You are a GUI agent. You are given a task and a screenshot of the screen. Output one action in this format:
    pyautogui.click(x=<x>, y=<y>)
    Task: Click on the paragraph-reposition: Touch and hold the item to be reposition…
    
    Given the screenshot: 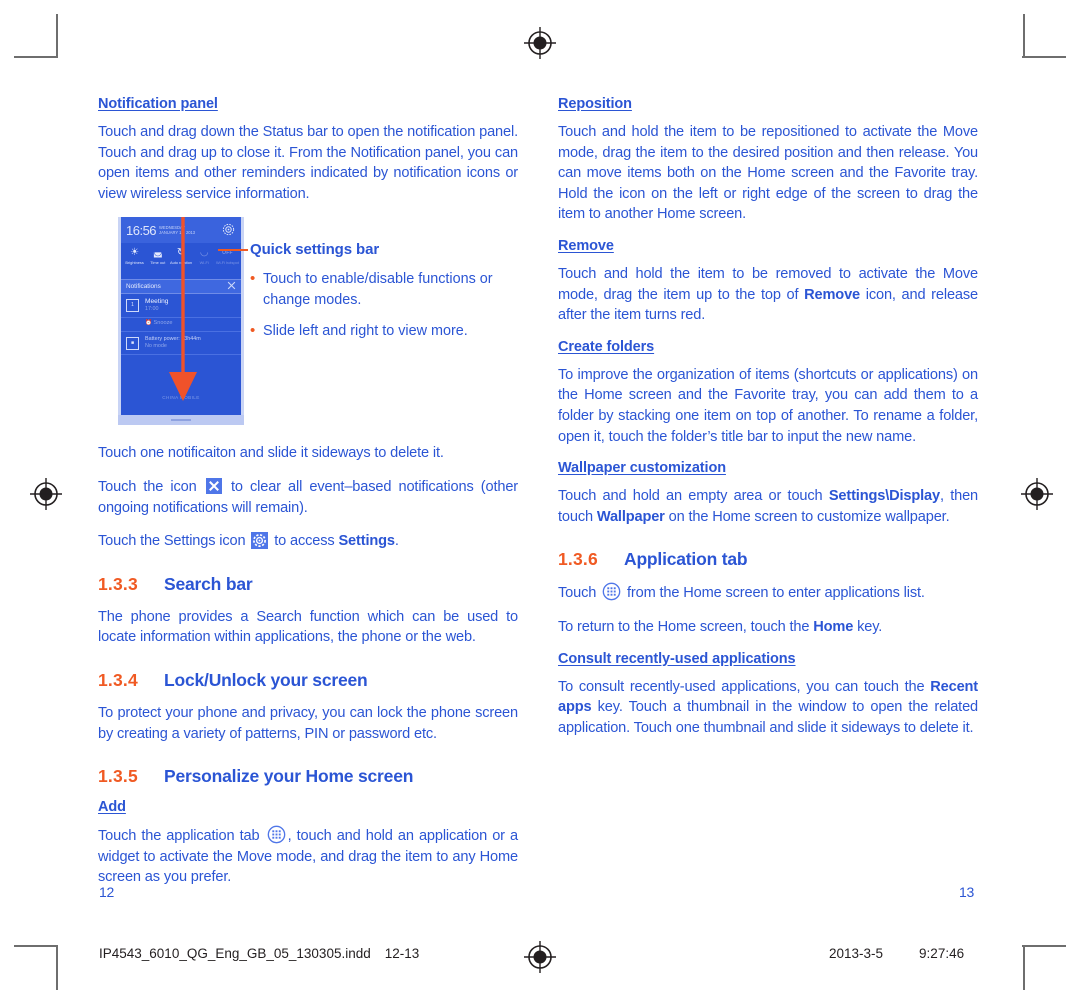 What is the action you would take?
    pyautogui.click(x=768, y=173)
    